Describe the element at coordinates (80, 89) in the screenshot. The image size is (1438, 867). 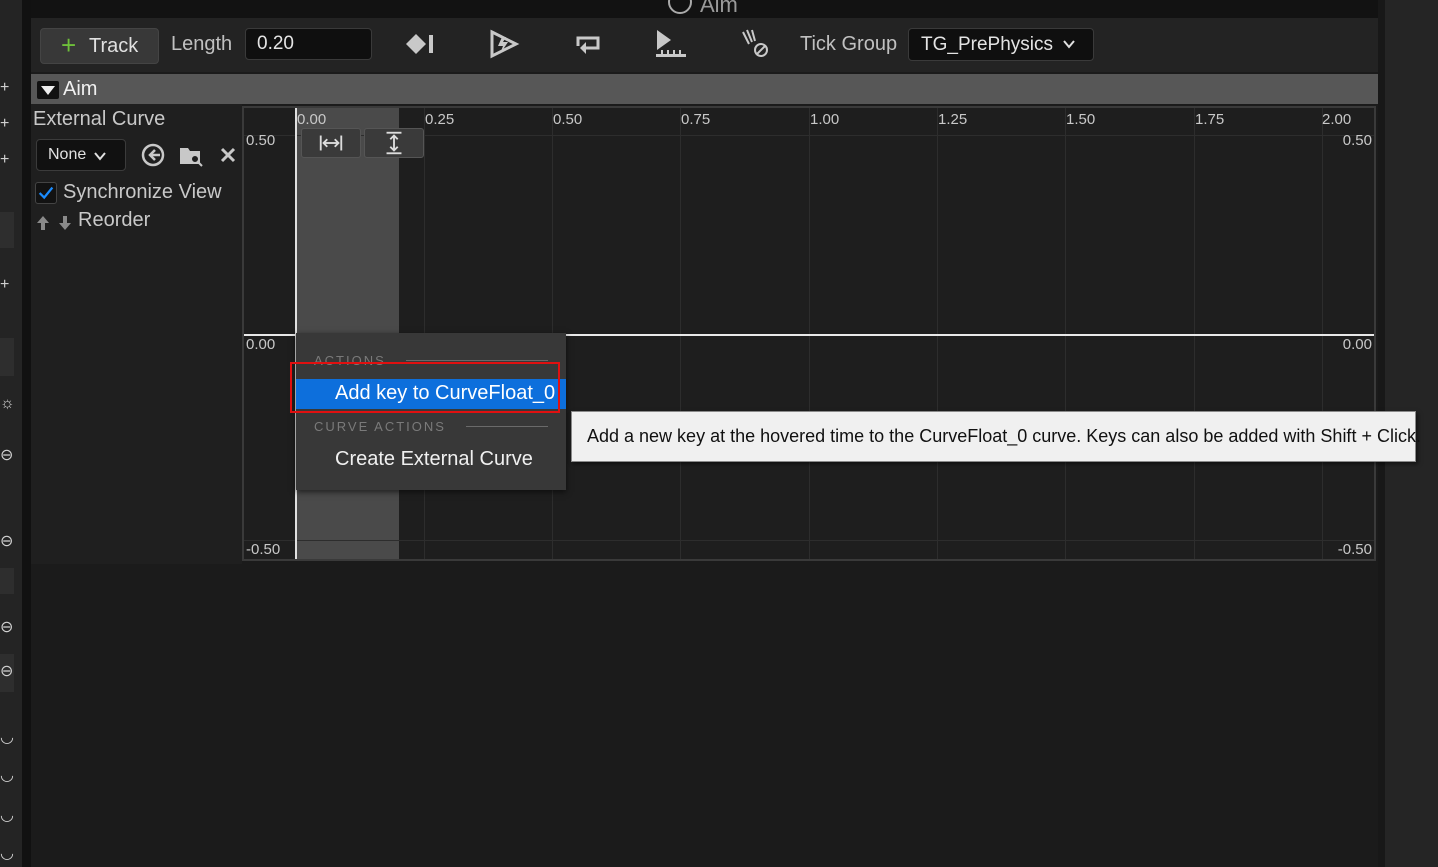
I see `track-name: Aim` at that location.